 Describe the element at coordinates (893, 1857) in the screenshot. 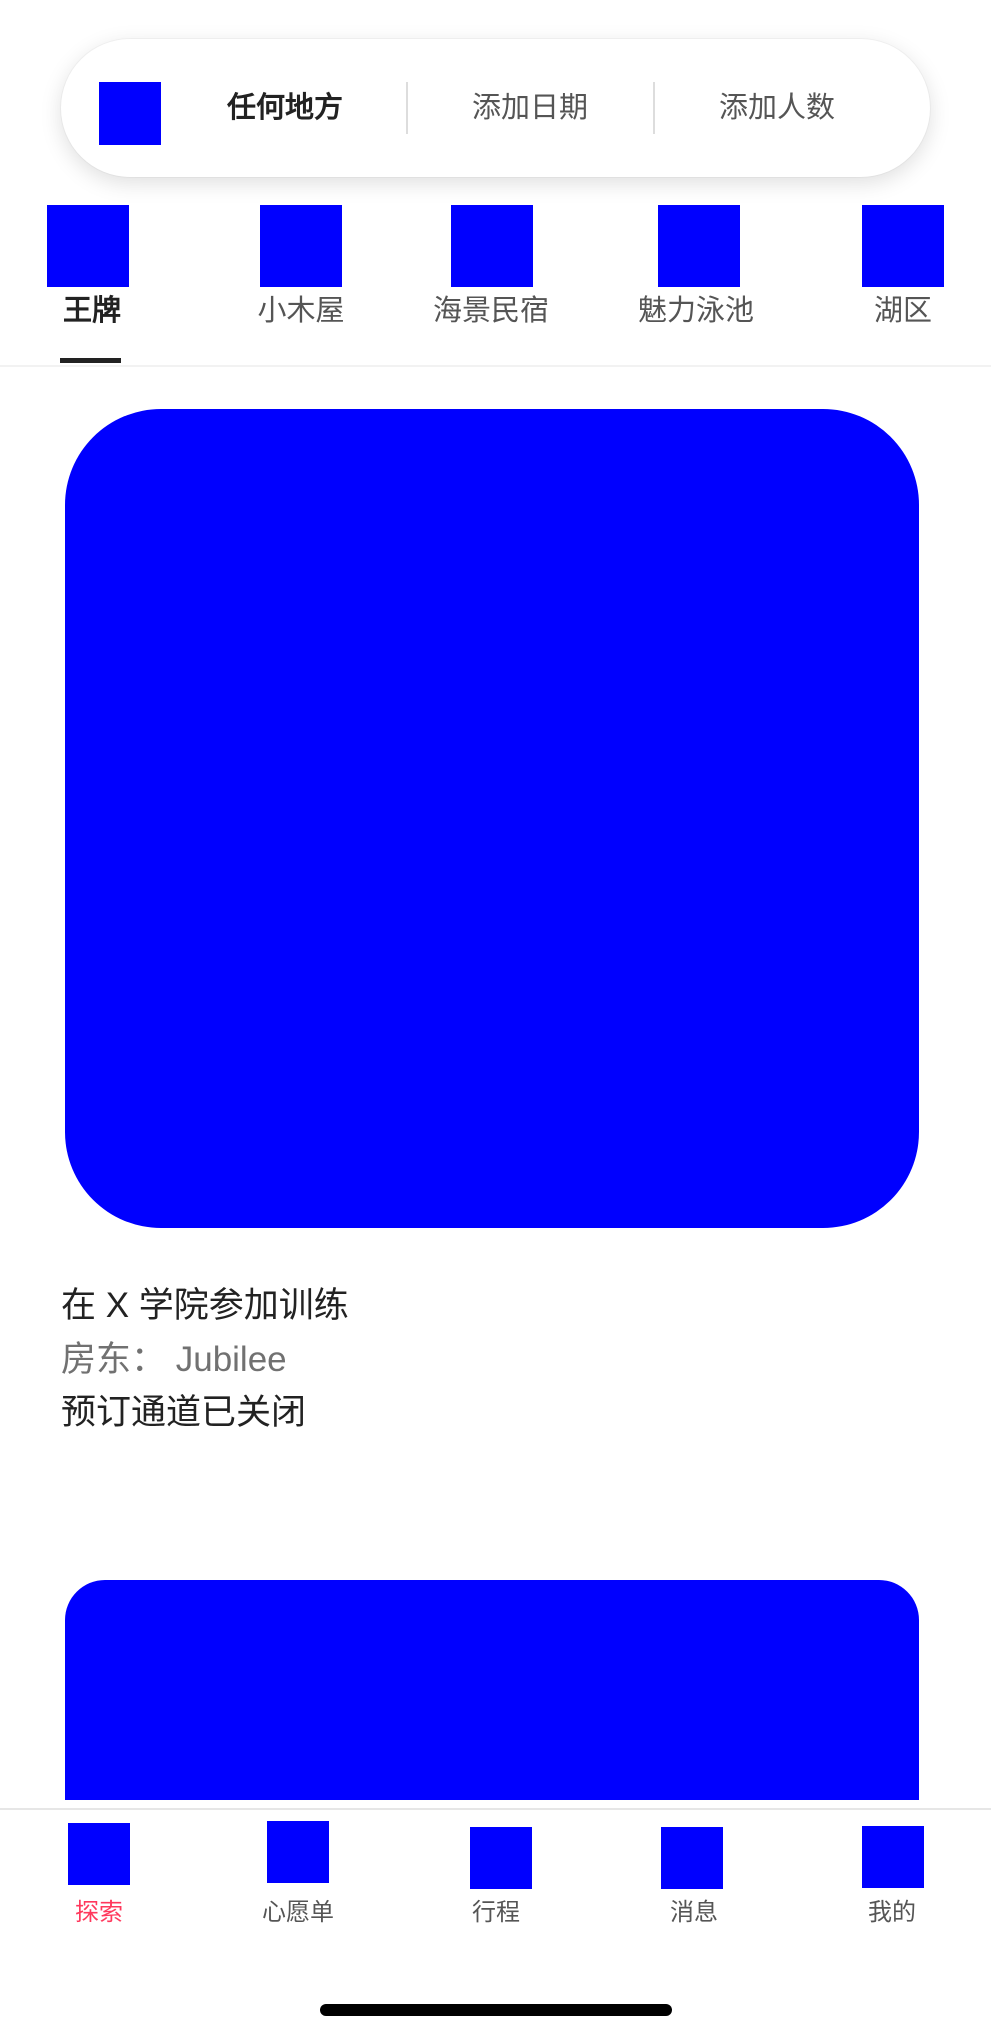

I see `profile-icon` at that location.